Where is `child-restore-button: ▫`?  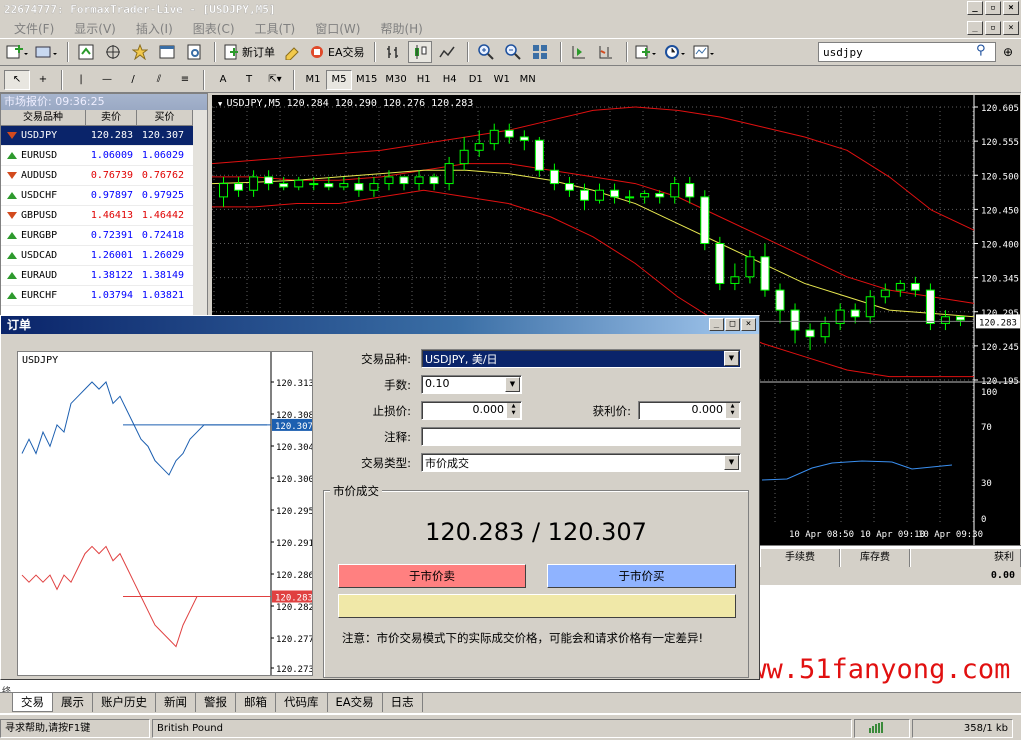
child-restore-button: ▫ is located at coordinates (993, 28).